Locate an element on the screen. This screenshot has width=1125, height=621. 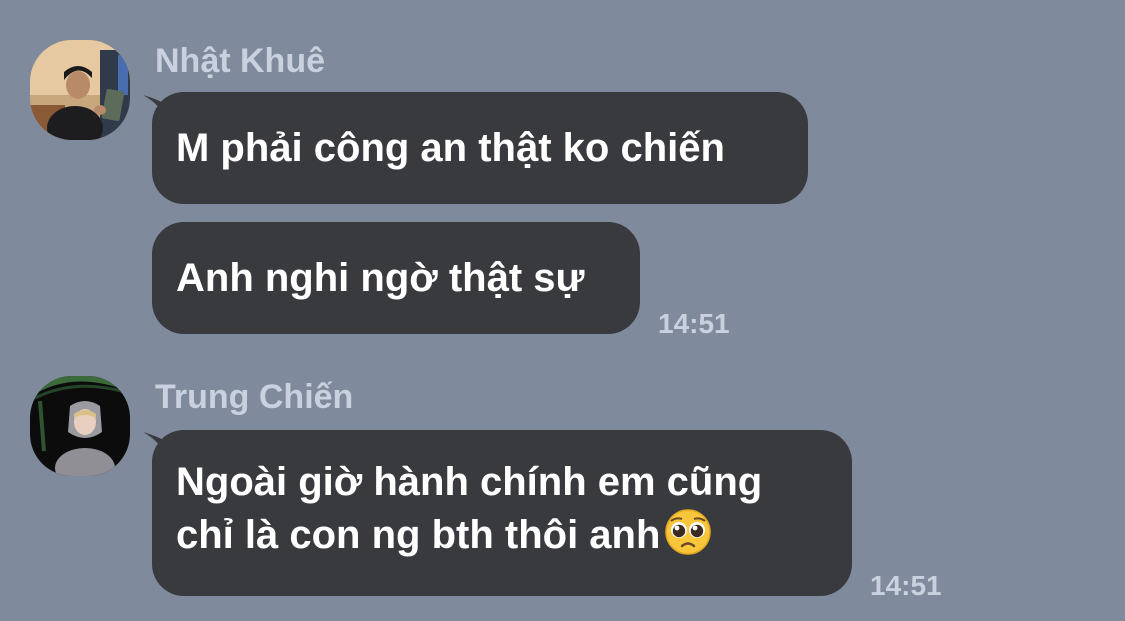
message-text: Anh nghi ngờ thật sự is located at coordinates (380, 277).